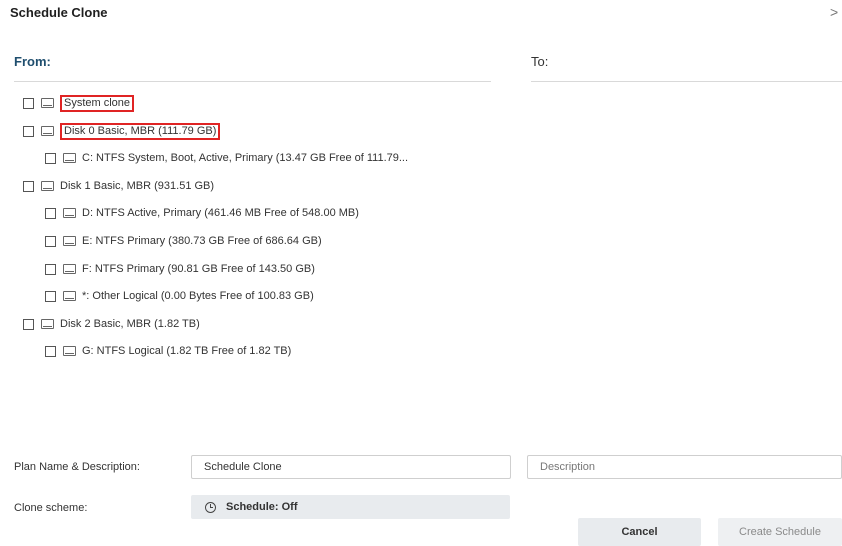 This screenshot has height=546, width=842. What do you see at coordinates (540, 61) in the screenshot?
I see `to-label: To:` at bounding box center [540, 61].